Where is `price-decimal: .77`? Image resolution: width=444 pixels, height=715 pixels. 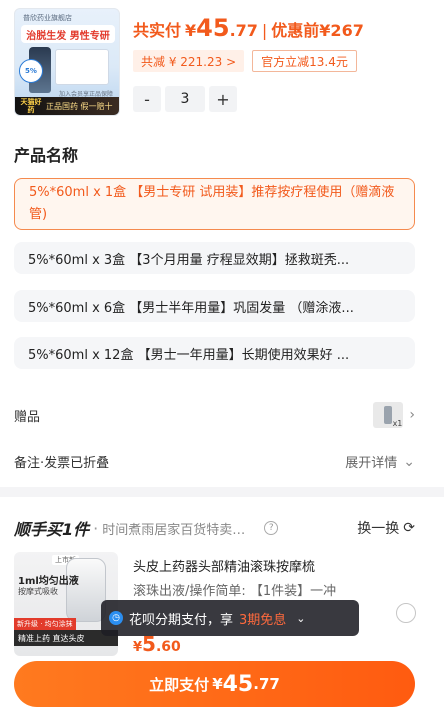 price-decimal: .77 is located at coordinates (243, 30).